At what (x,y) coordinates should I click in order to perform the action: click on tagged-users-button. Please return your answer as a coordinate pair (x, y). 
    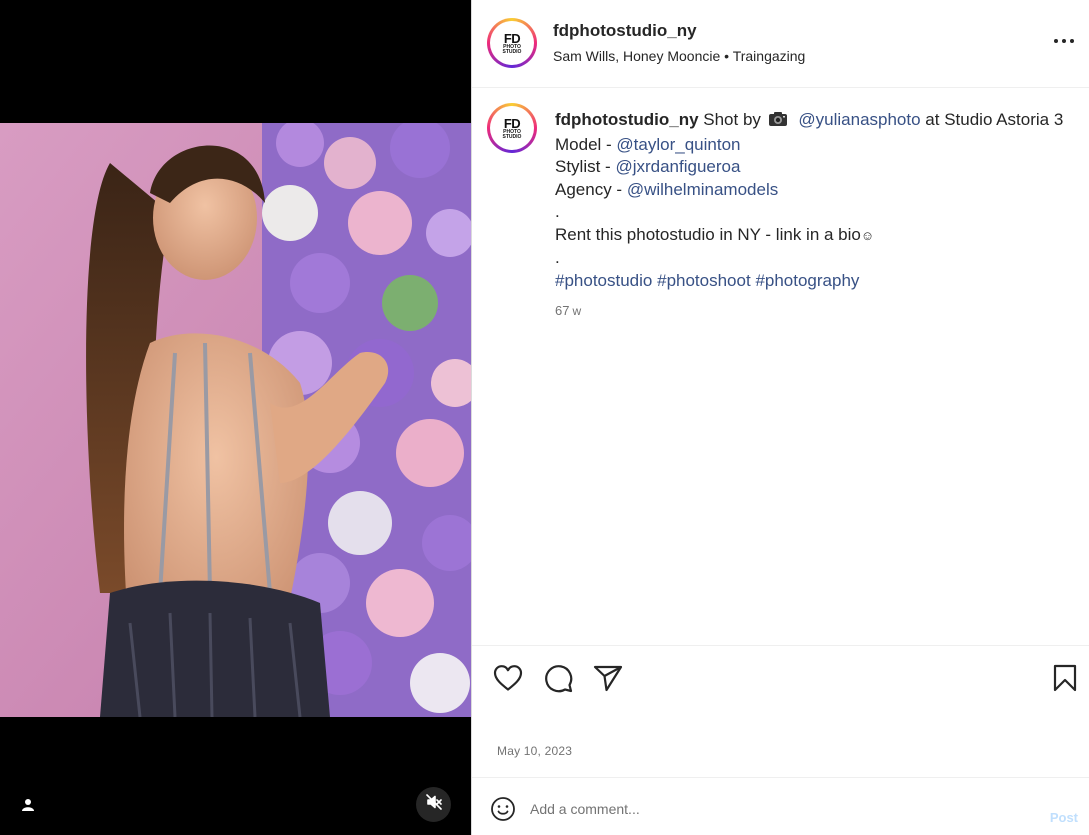
    Looking at the image, I should click on (28, 807).